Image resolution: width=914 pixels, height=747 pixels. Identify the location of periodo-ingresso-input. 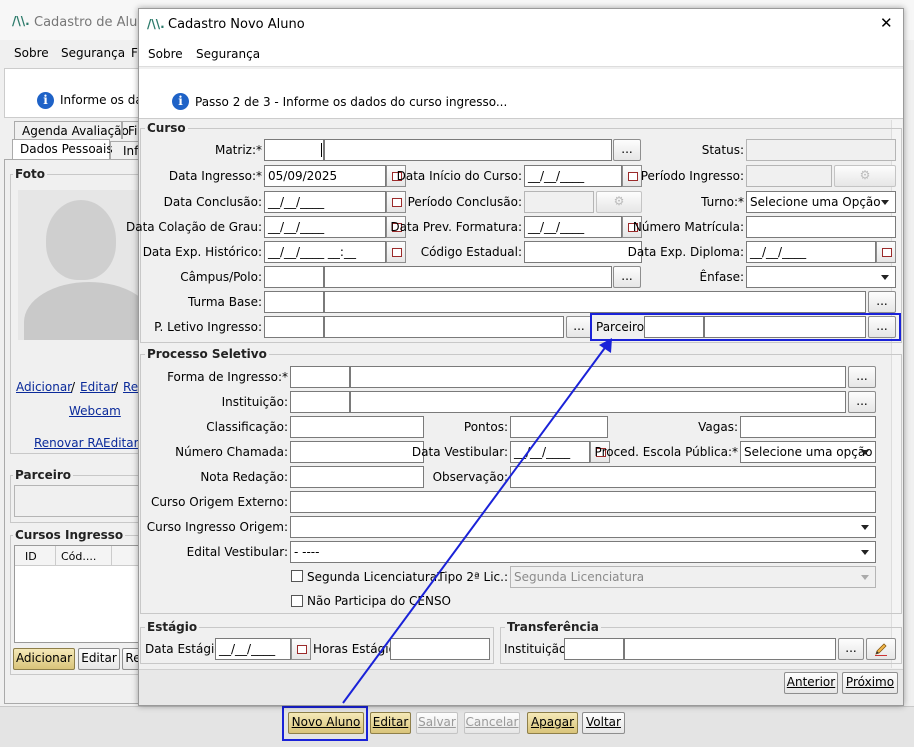
(789, 176).